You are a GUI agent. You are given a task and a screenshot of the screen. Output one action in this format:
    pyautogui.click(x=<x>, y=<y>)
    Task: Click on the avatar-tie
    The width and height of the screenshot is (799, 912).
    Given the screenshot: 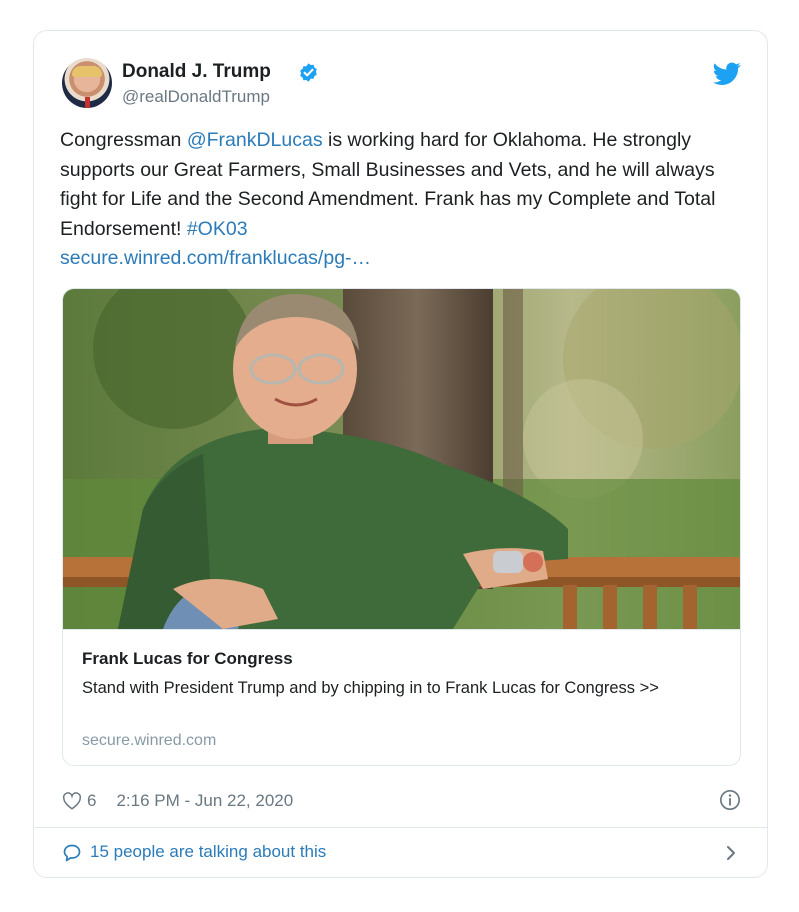 What is the action you would take?
    pyautogui.click(x=87, y=102)
    